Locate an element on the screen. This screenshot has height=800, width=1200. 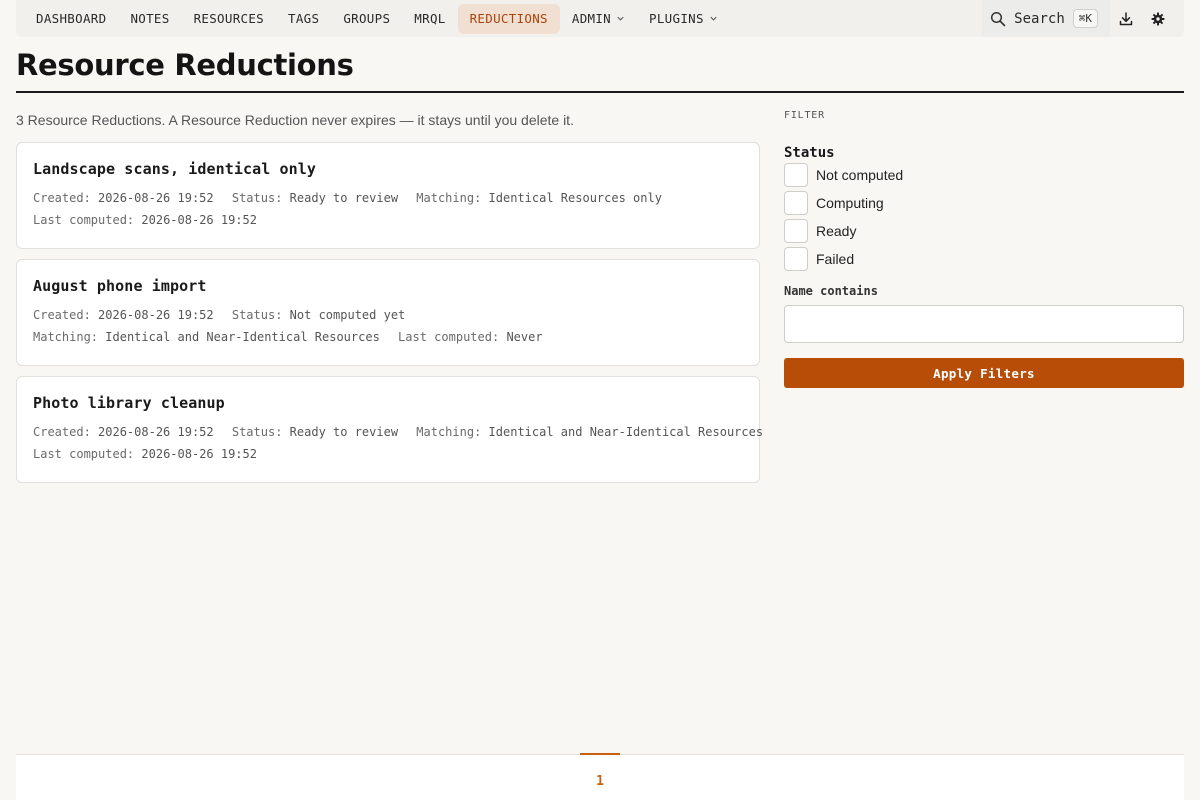
gear-icon is located at coordinates (1158, 19).